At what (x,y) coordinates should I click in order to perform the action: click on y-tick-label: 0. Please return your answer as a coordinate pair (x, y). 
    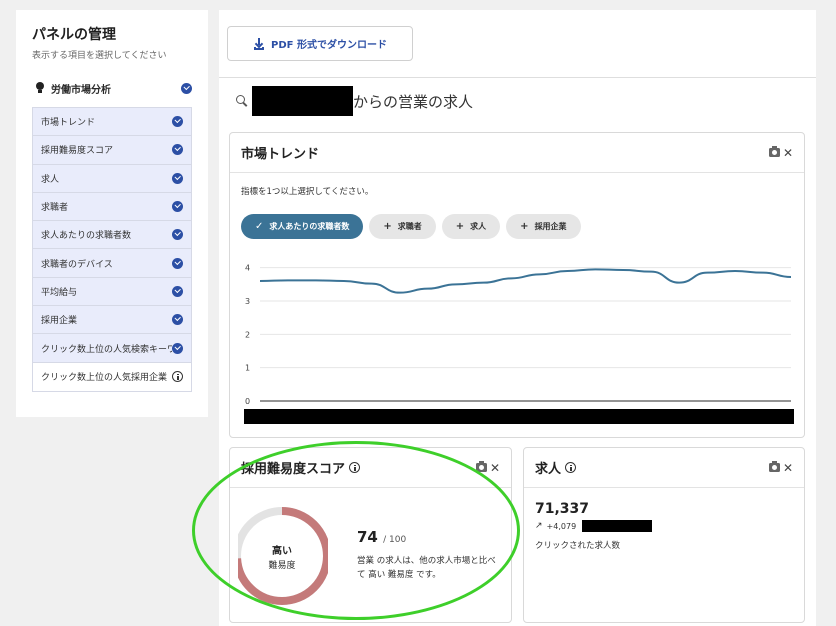
    Looking at the image, I should click on (247, 401).